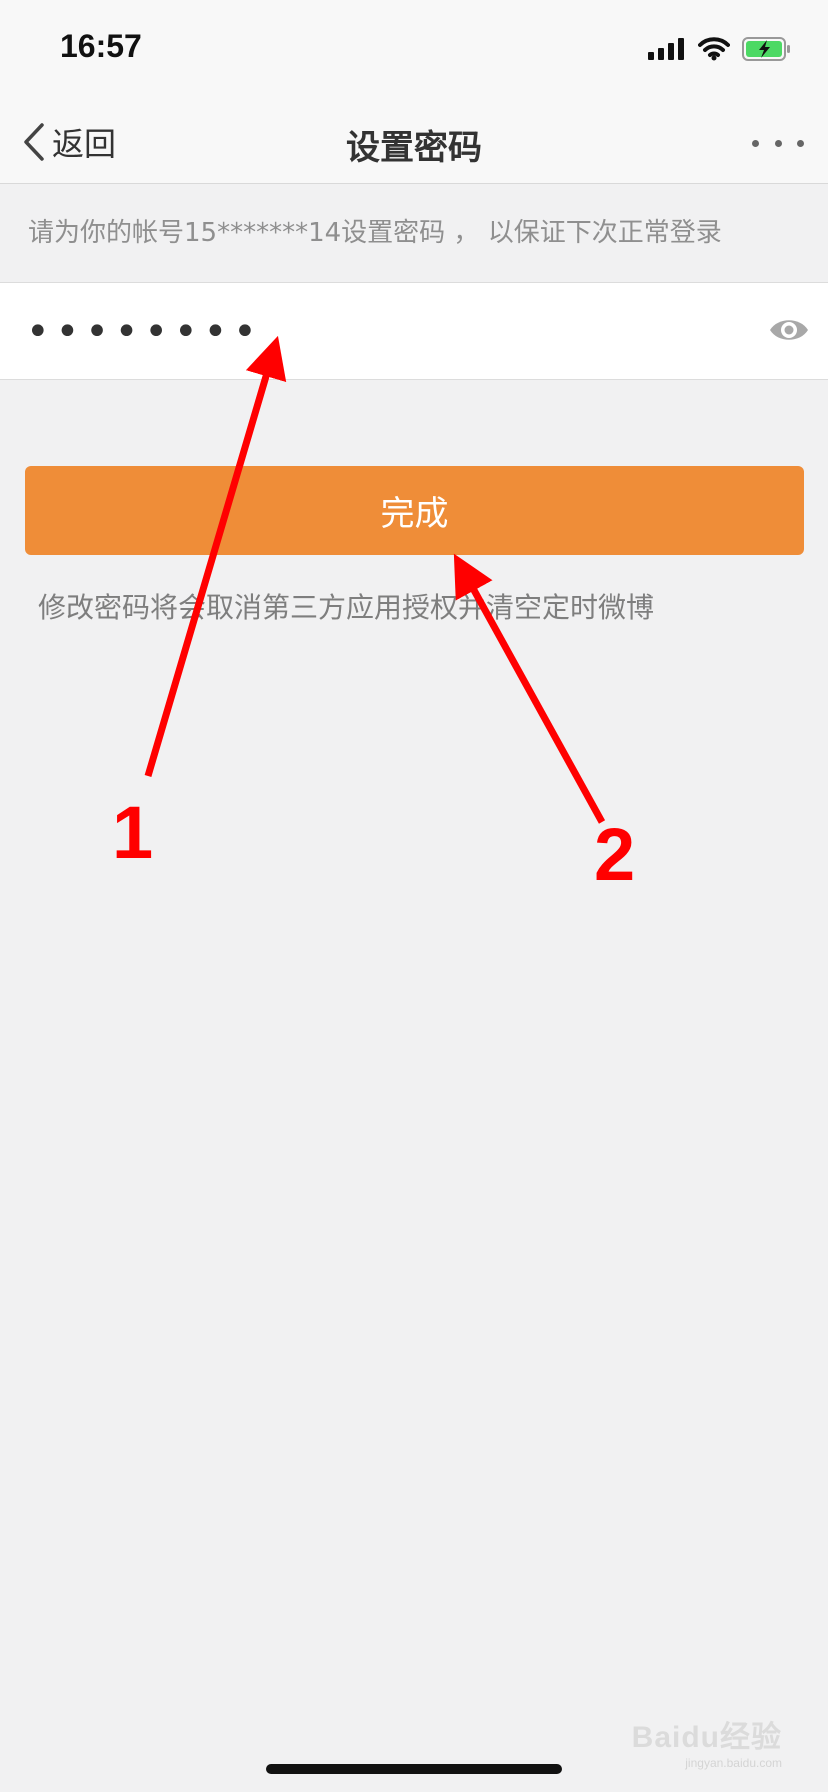 This screenshot has width=828, height=1792. I want to click on done-button: 完成, so click(414, 510).